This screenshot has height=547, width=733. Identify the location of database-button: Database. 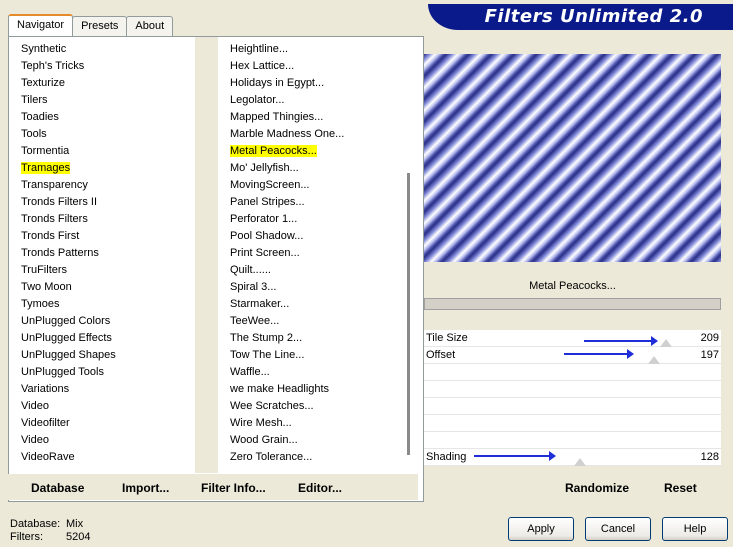
(57, 488).